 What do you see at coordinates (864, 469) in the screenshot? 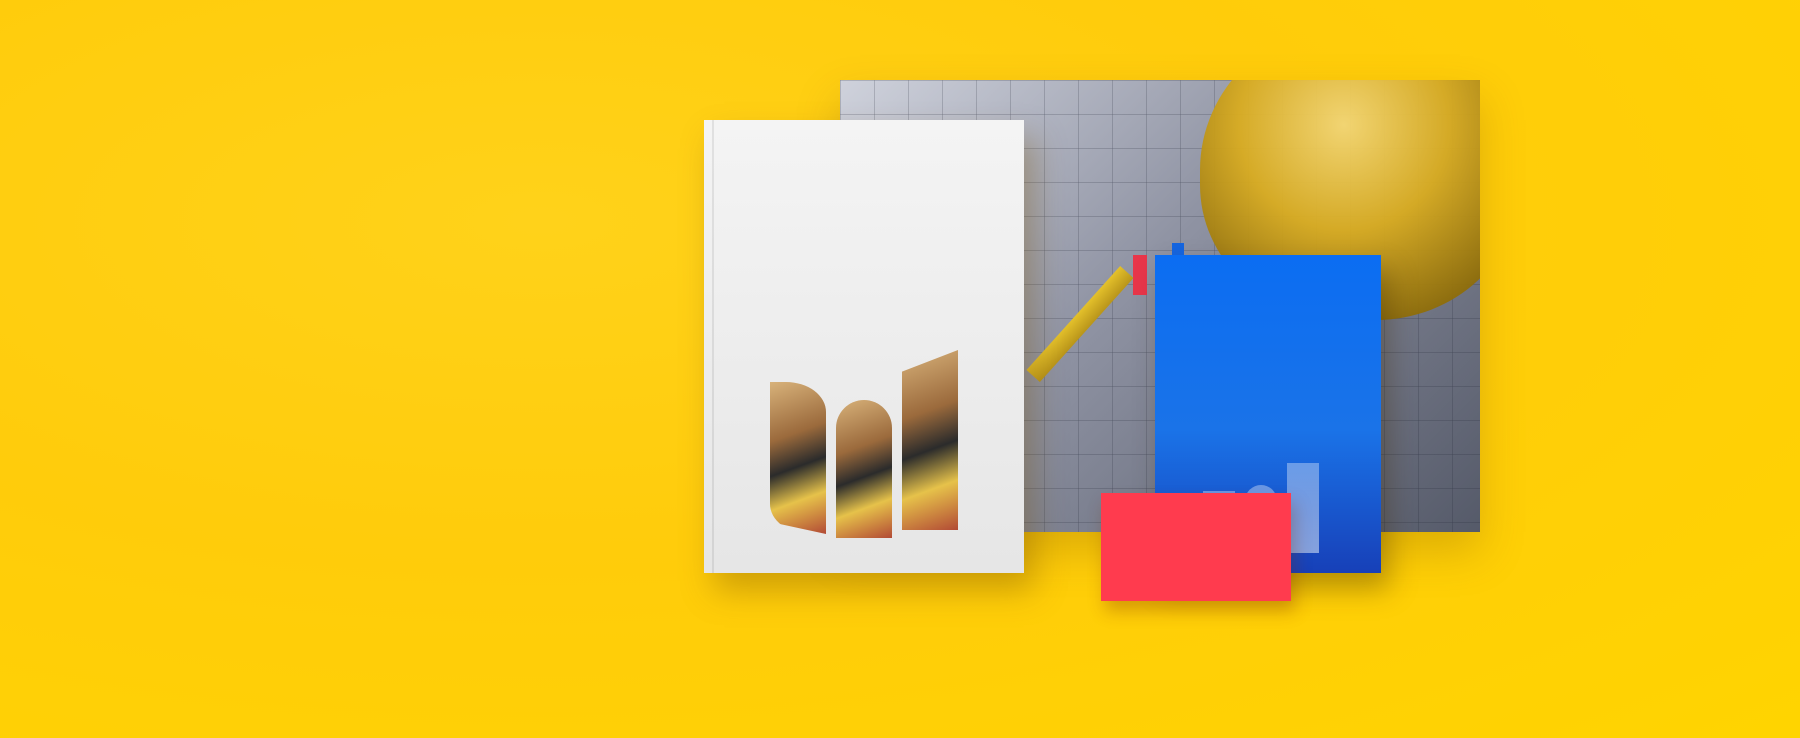
I see `brochure-logo-cutout-middle` at bounding box center [864, 469].